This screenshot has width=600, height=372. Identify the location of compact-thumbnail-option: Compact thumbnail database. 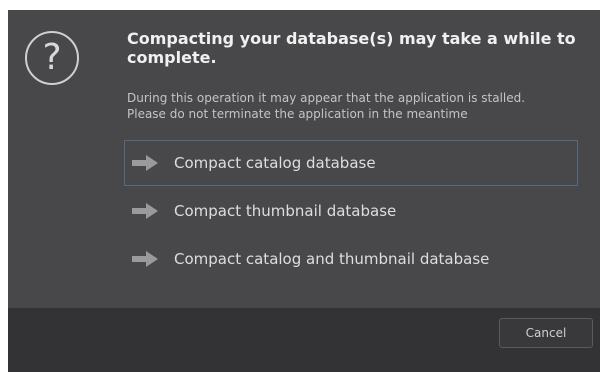
(351, 211).